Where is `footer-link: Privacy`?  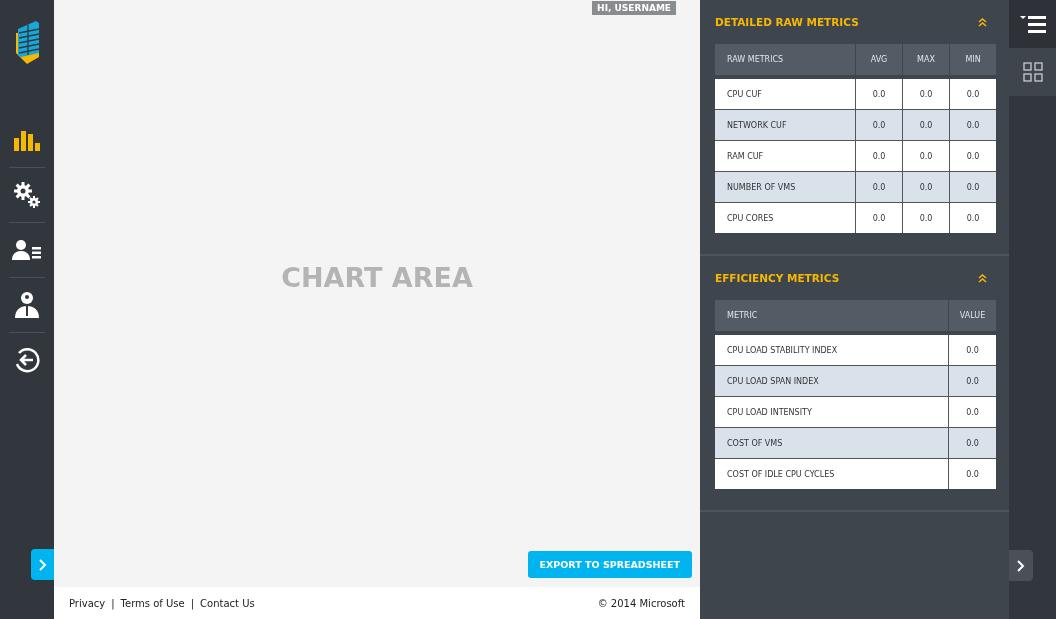
footer-link: Privacy is located at coordinates (87, 603).